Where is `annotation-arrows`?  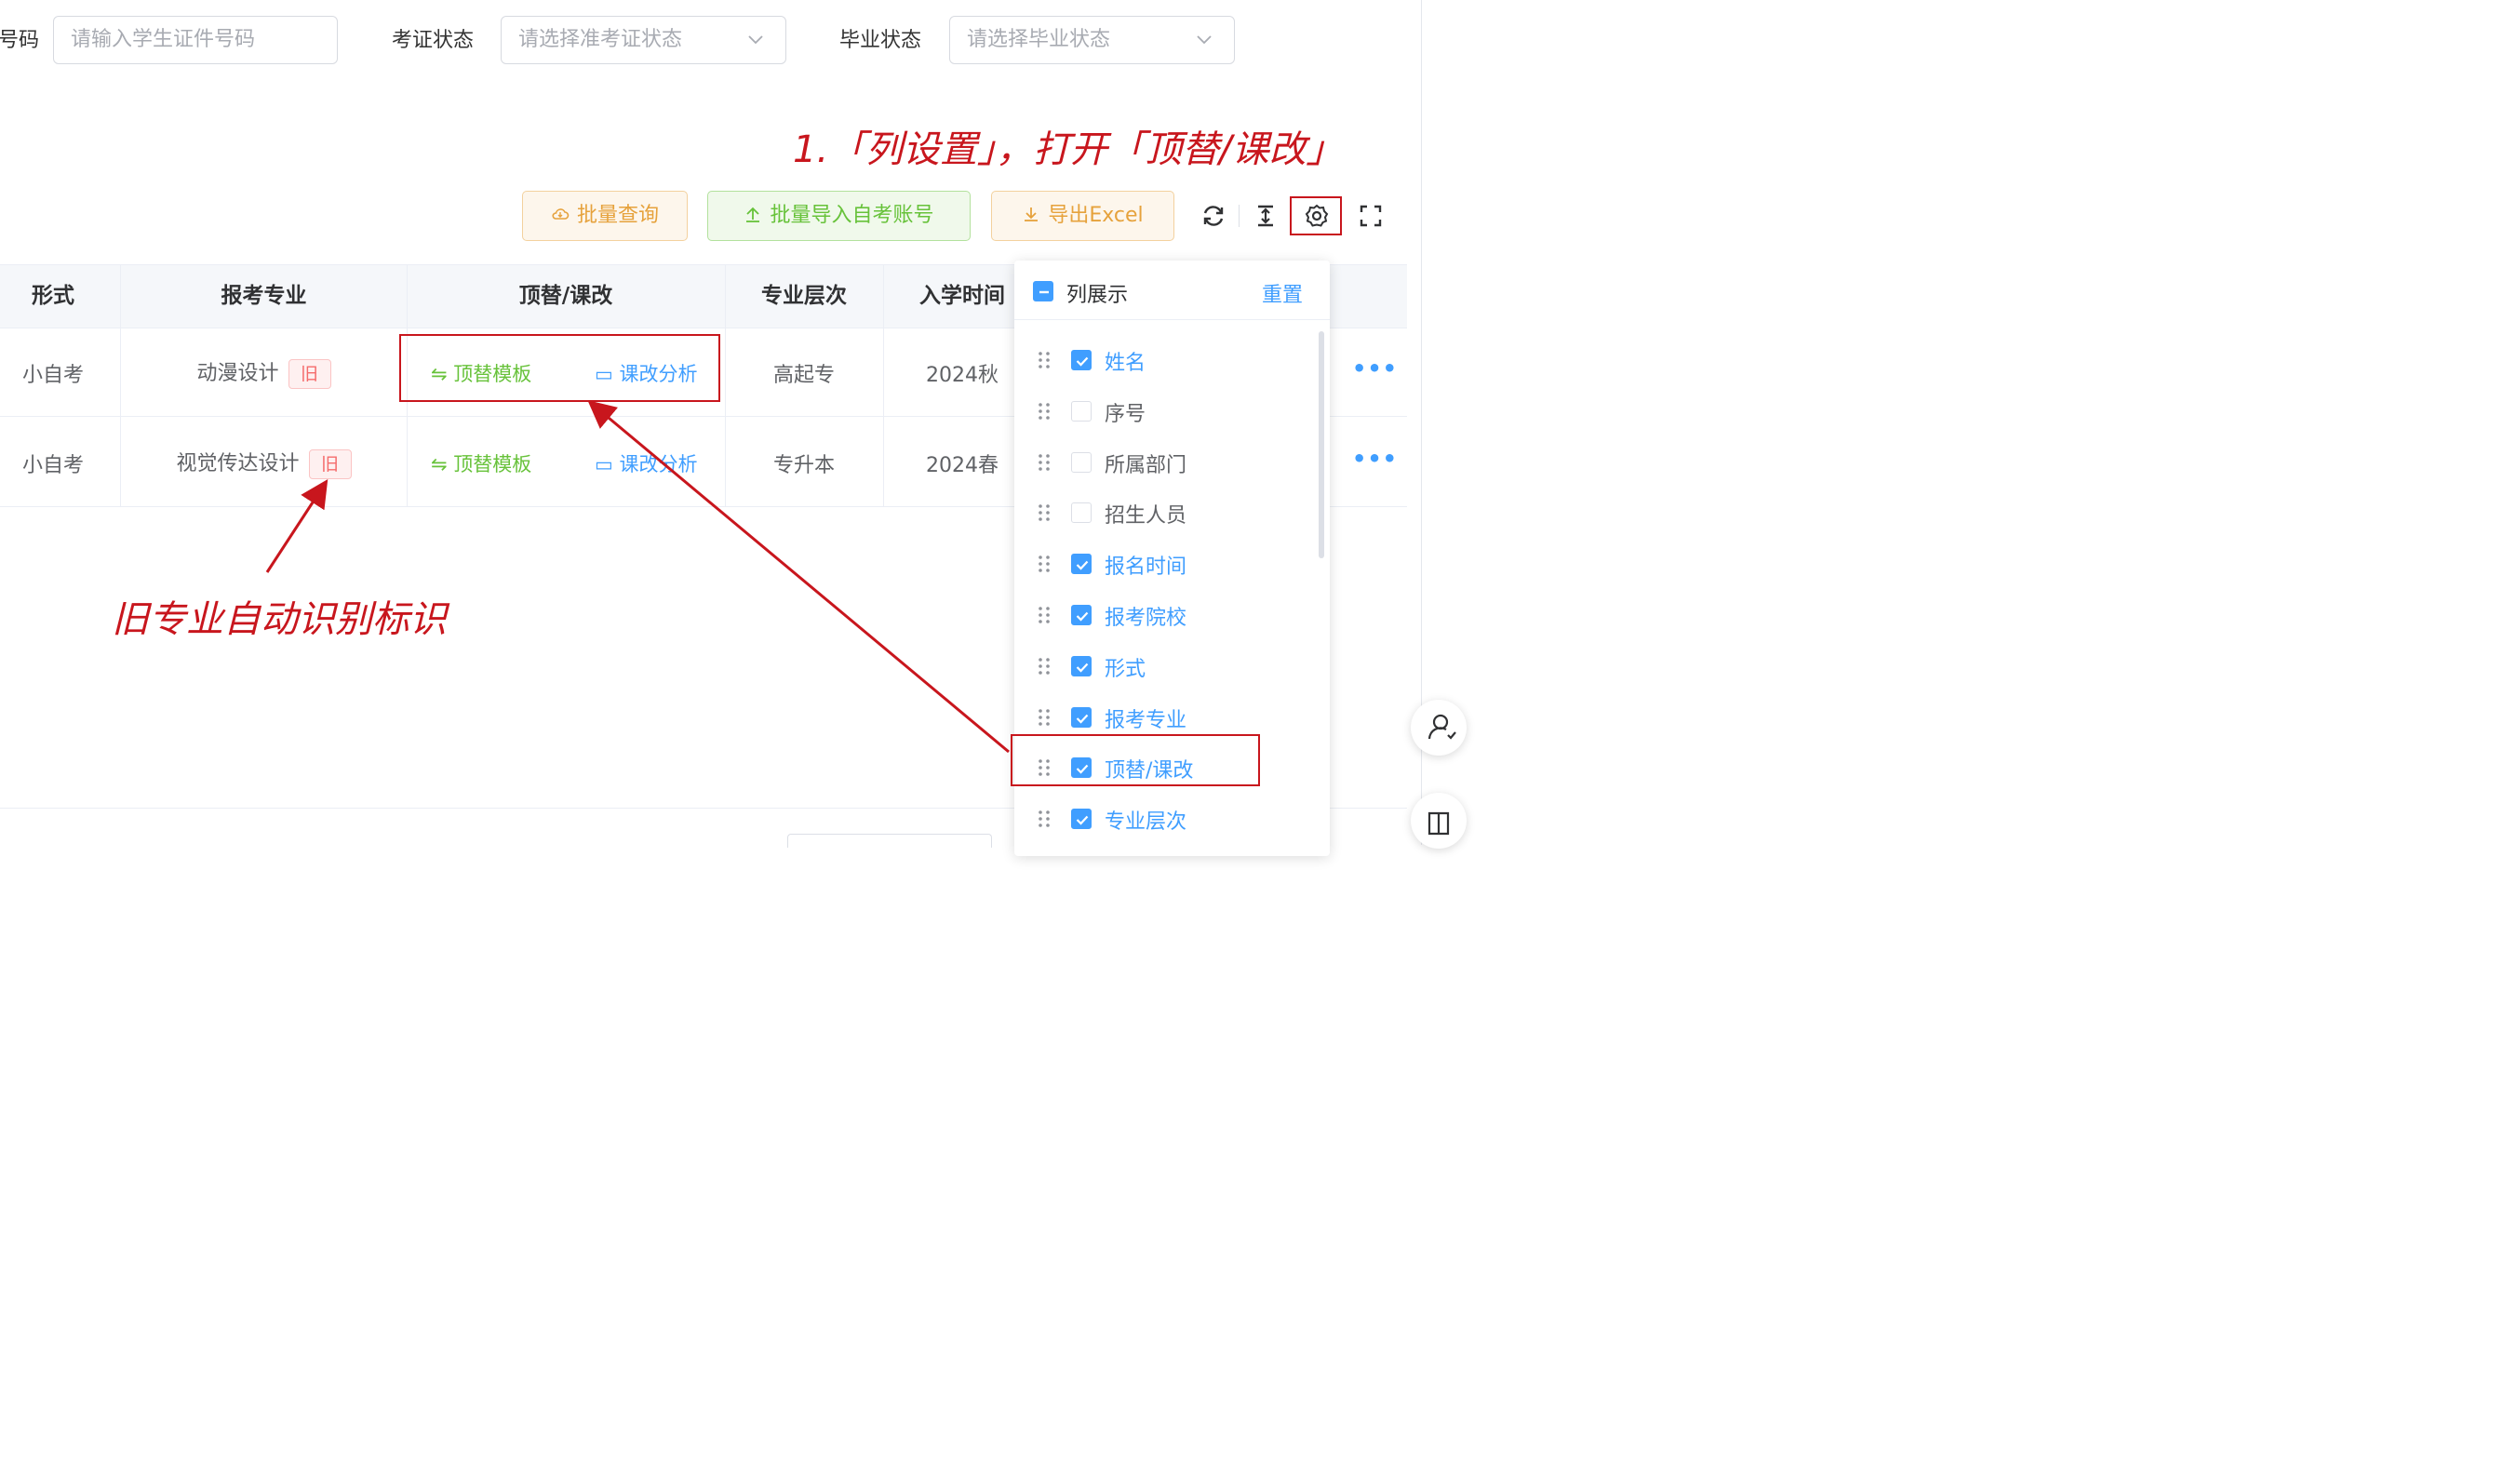 annotation-arrows is located at coordinates (637, 577).